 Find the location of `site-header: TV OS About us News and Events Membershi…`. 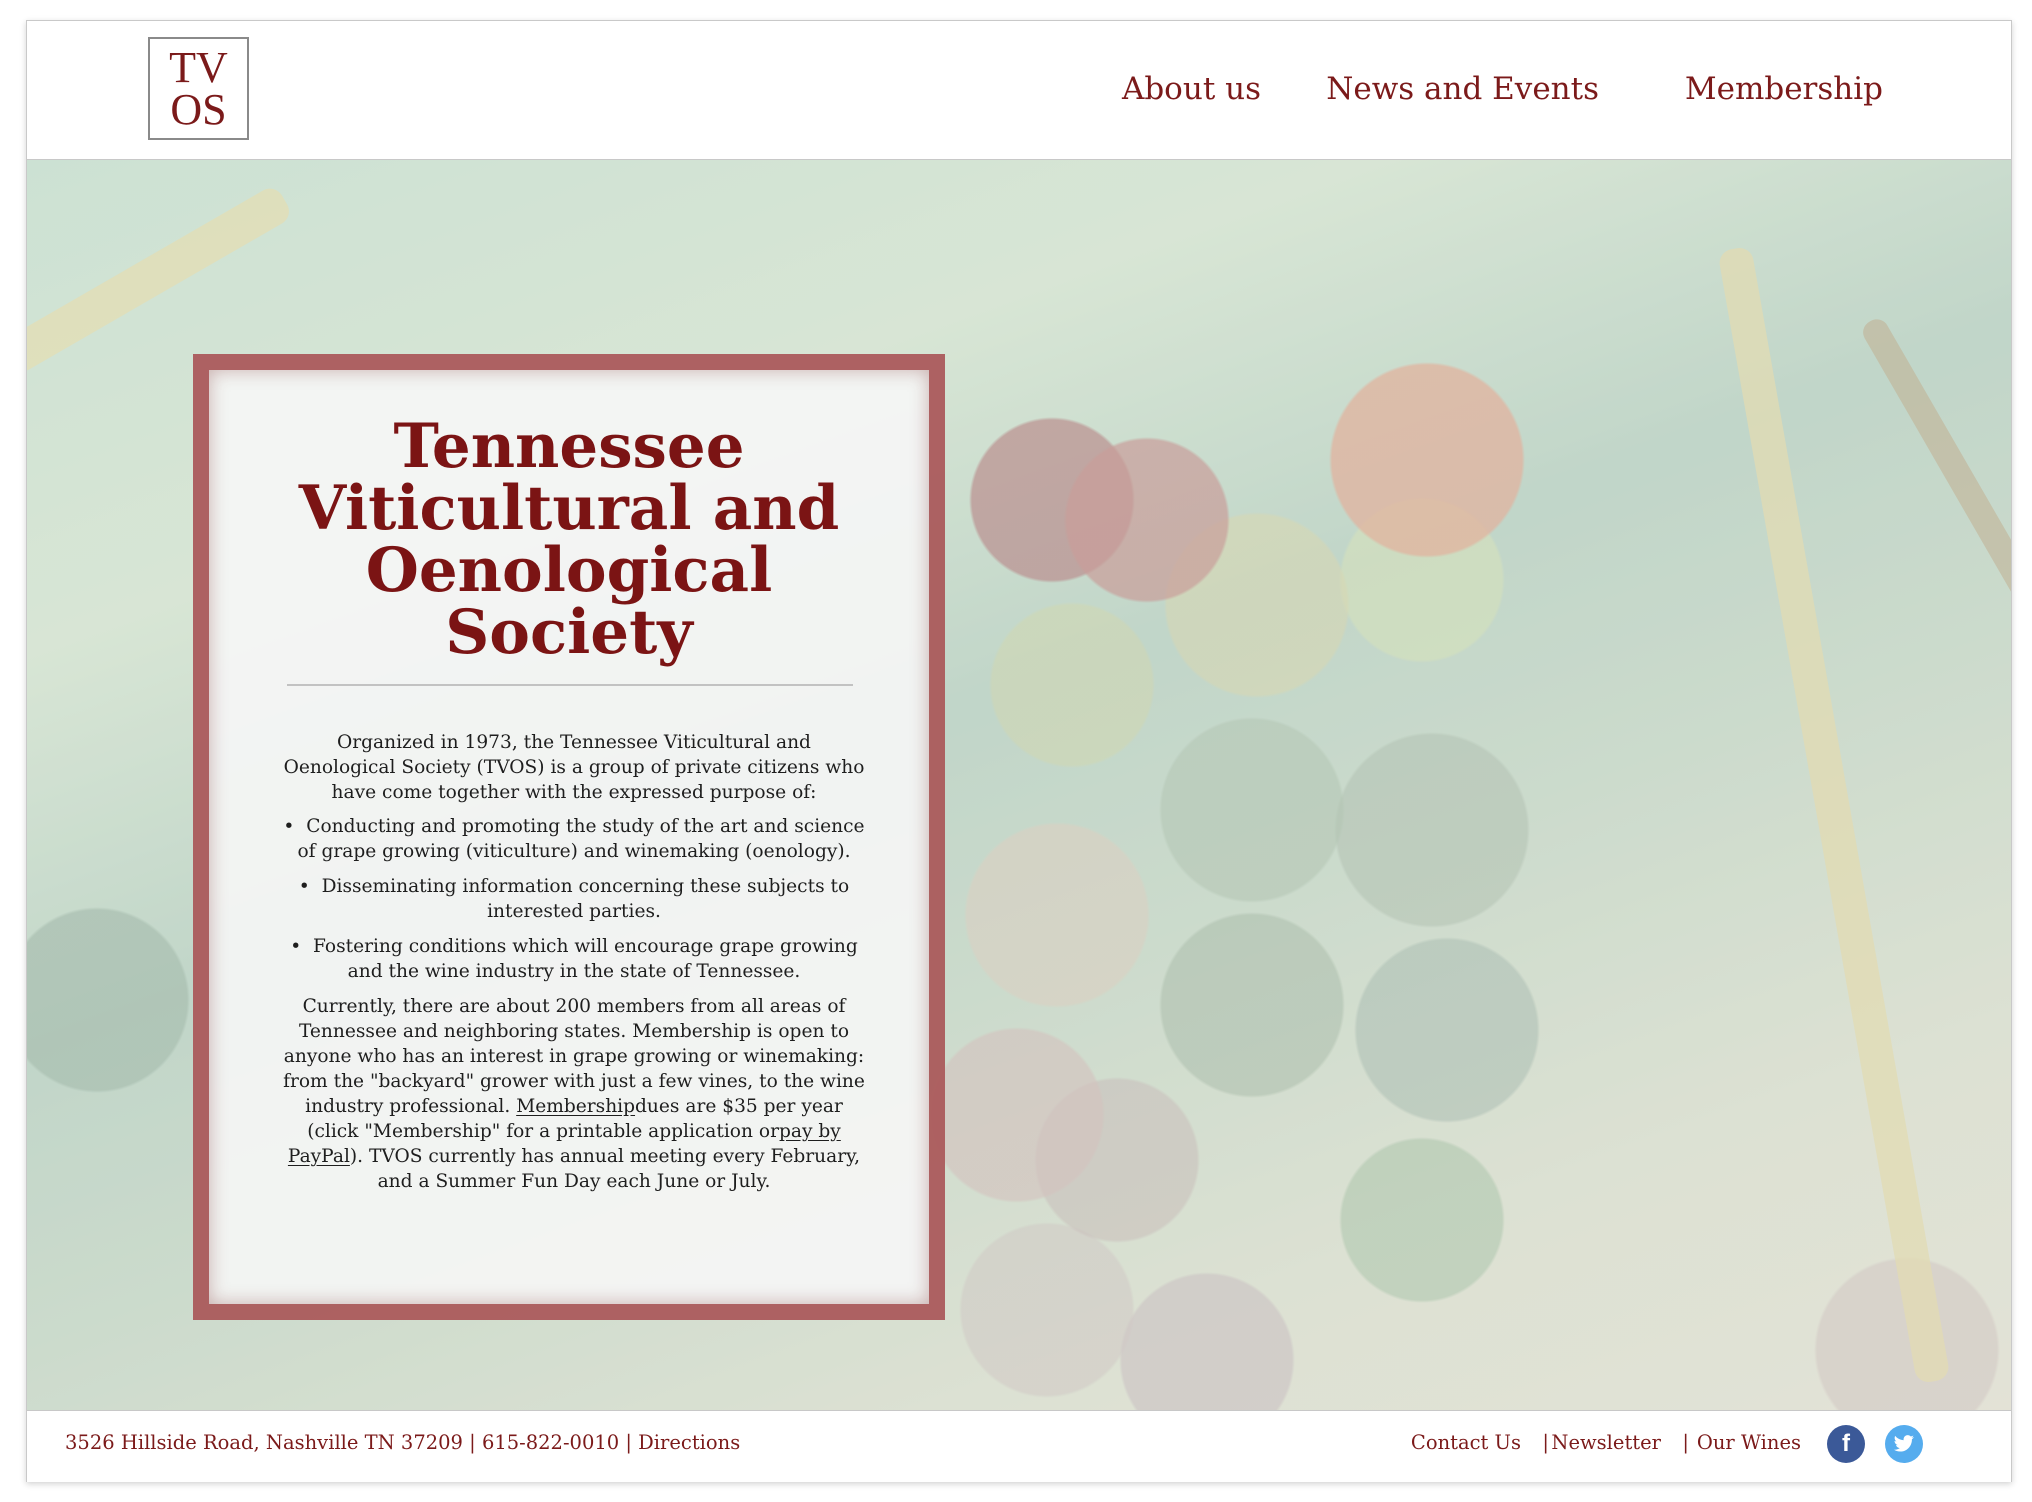

site-header: TV OS About us News and Events Membershi… is located at coordinates (1019, 90).